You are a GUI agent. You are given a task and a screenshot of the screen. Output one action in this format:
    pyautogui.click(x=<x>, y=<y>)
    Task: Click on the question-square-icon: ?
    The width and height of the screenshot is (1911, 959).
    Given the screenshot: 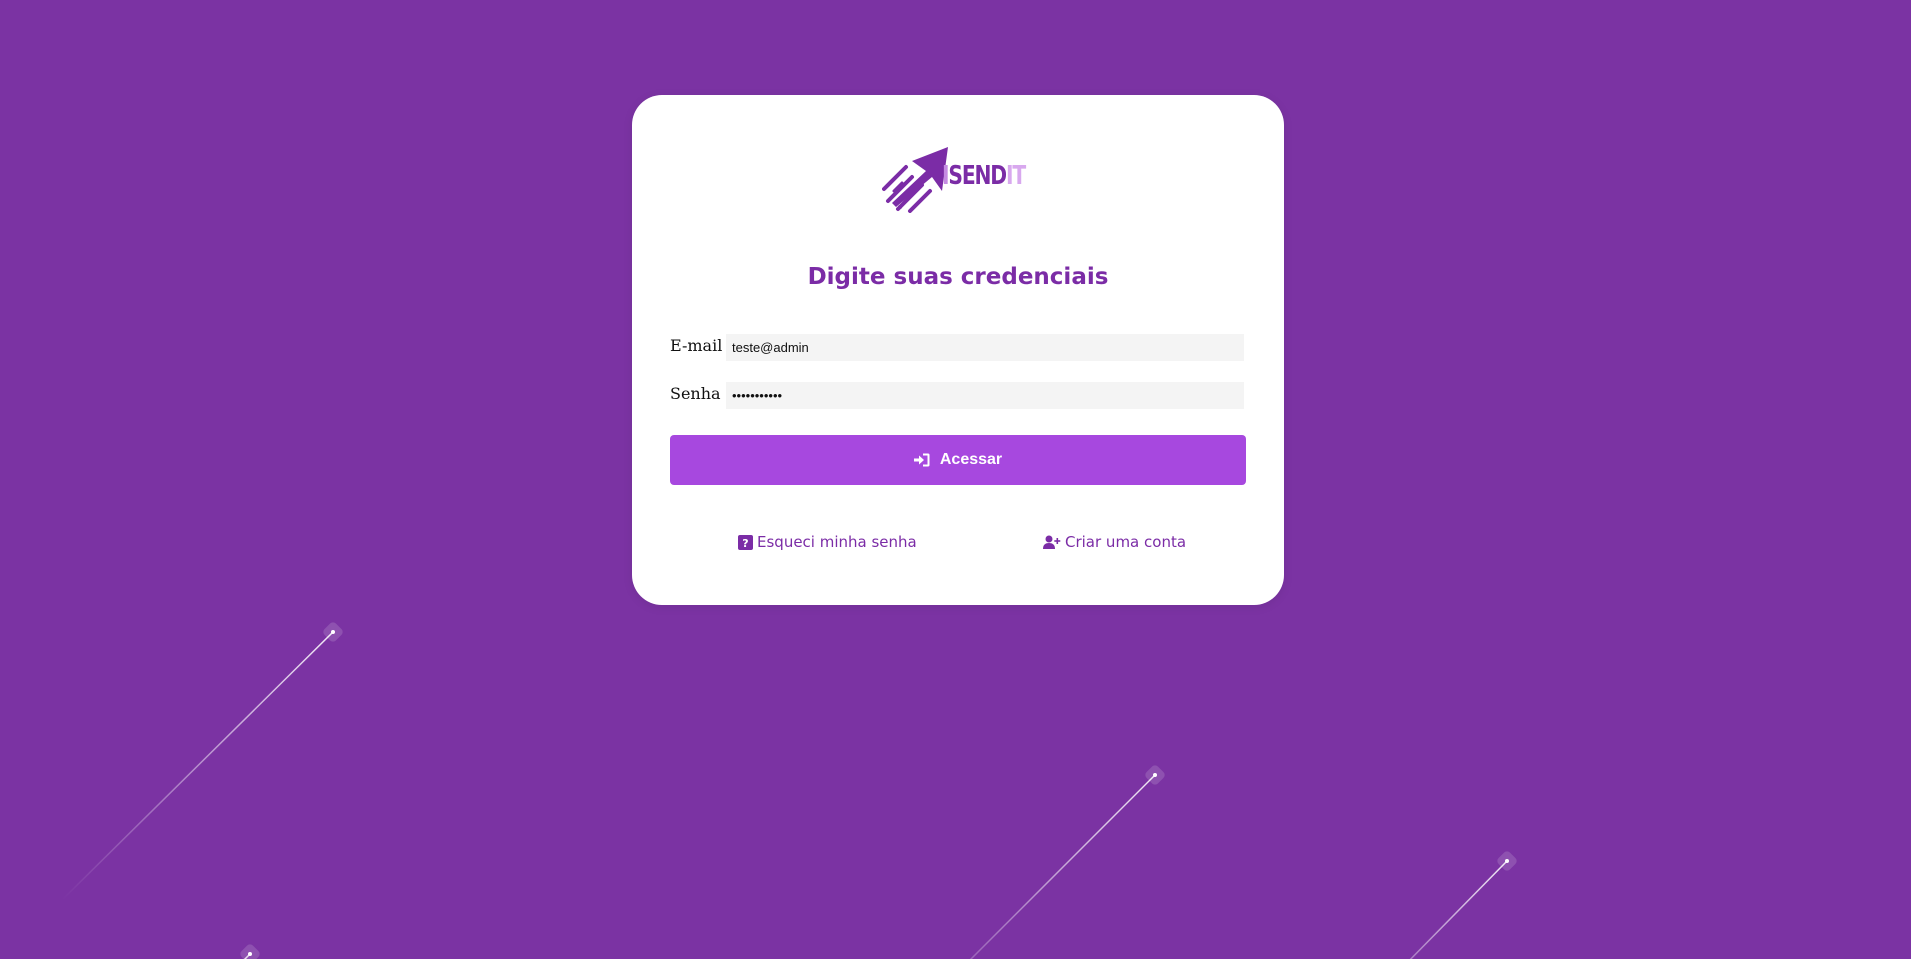 What is the action you would take?
    pyautogui.click(x=745, y=542)
    